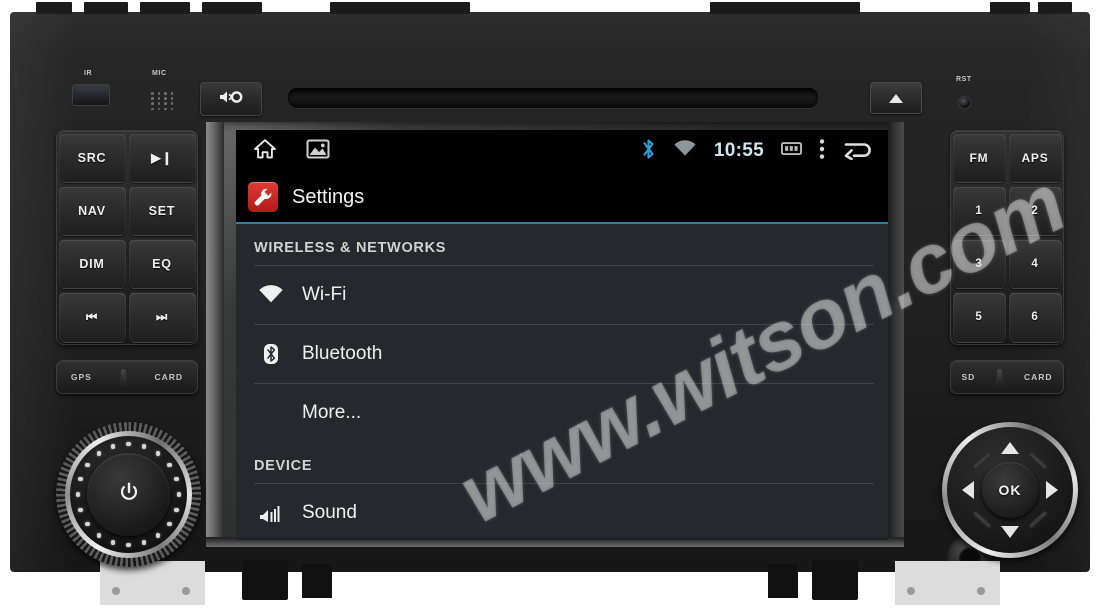  What do you see at coordinates (979, 264) in the screenshot?
I see `key-preset-3: 3` at bounding box center [979, 264].